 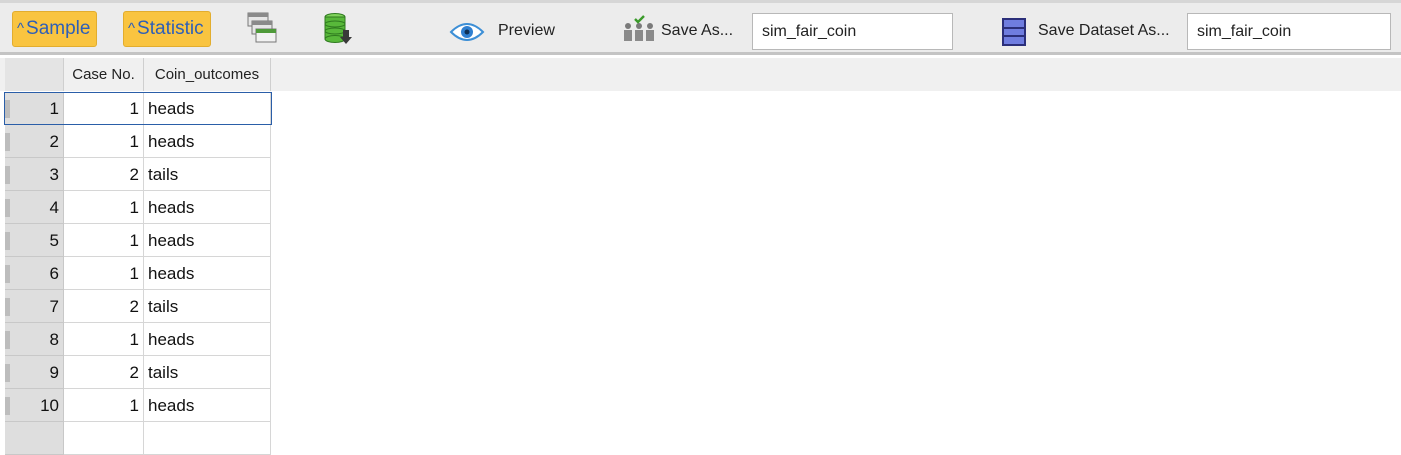 I want to click on table-row: 4 1 heads, so click(x=136, y=207).